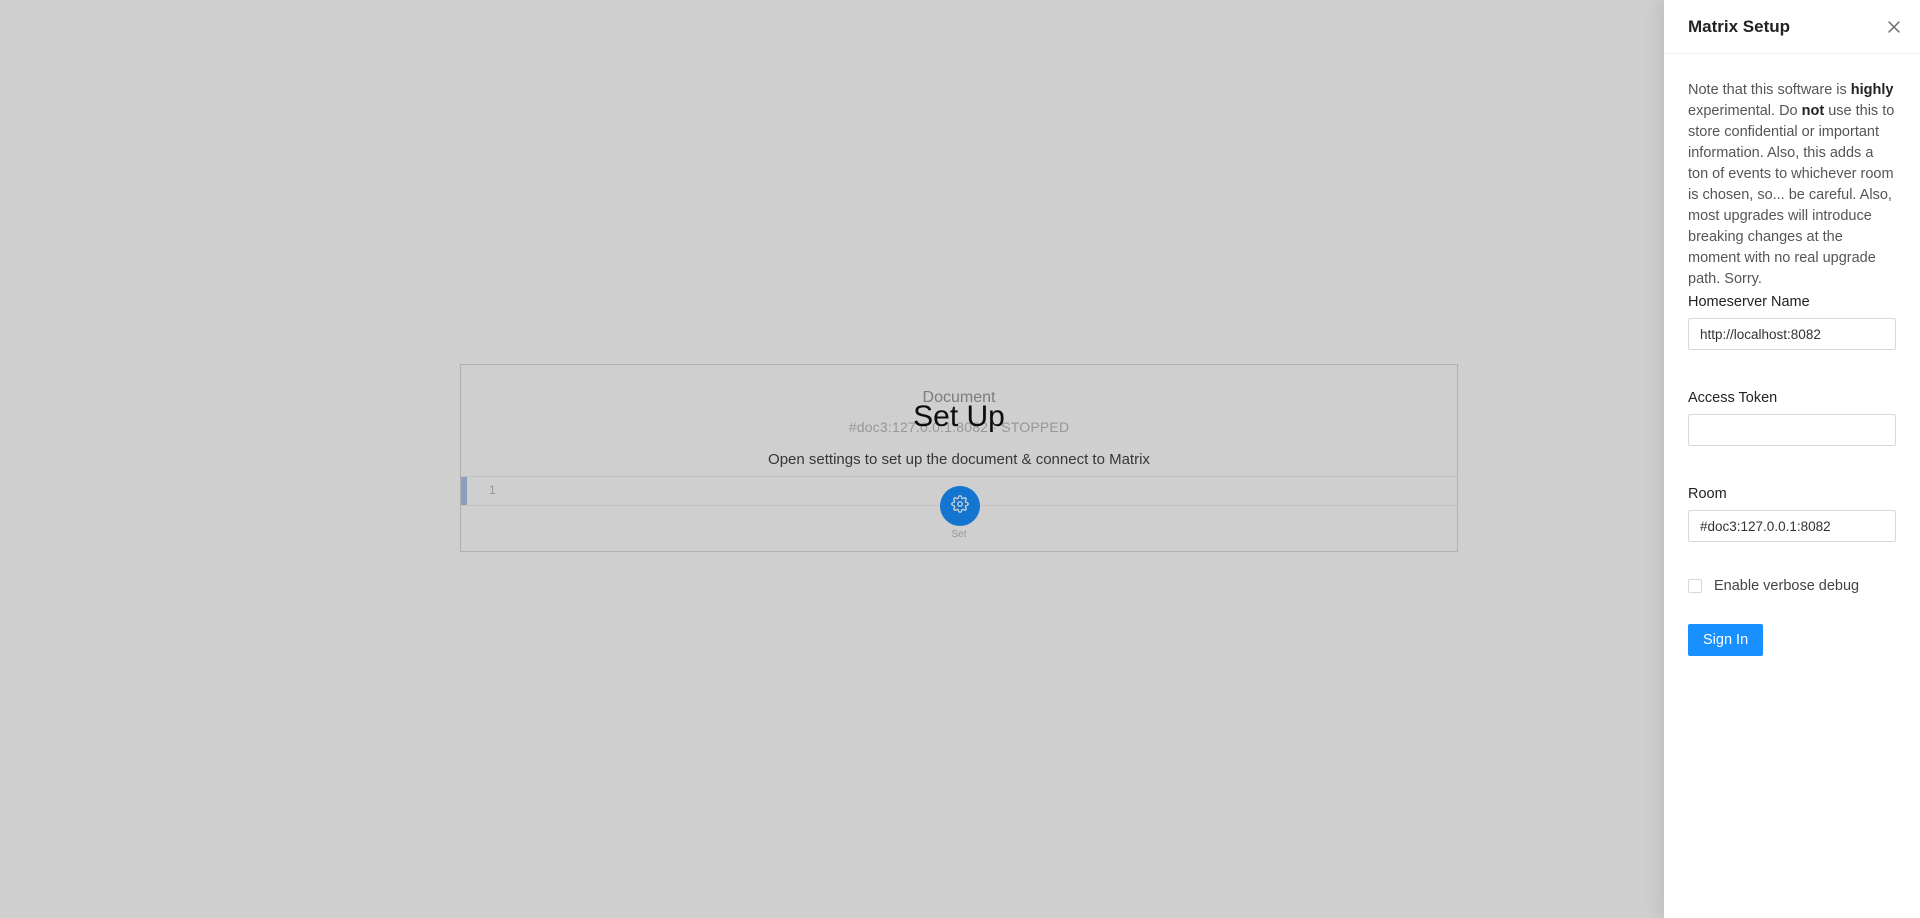  Describe the element at coordinates (1792, 334) in the screenshot. I see `homeserver-input` at that location.